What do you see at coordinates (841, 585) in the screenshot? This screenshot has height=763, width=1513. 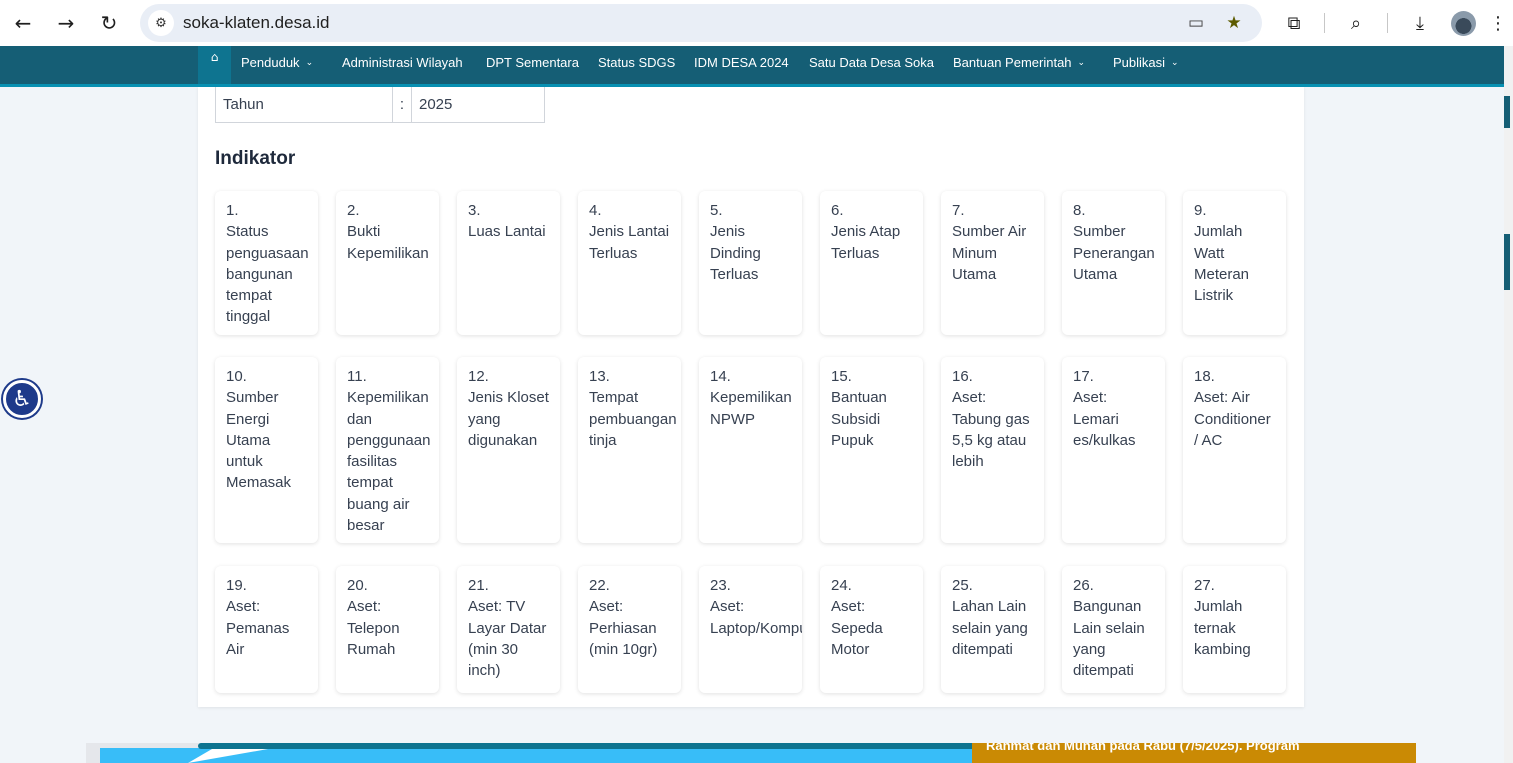 I see `indicator-number: 24.` at bounding box center [841, 585].